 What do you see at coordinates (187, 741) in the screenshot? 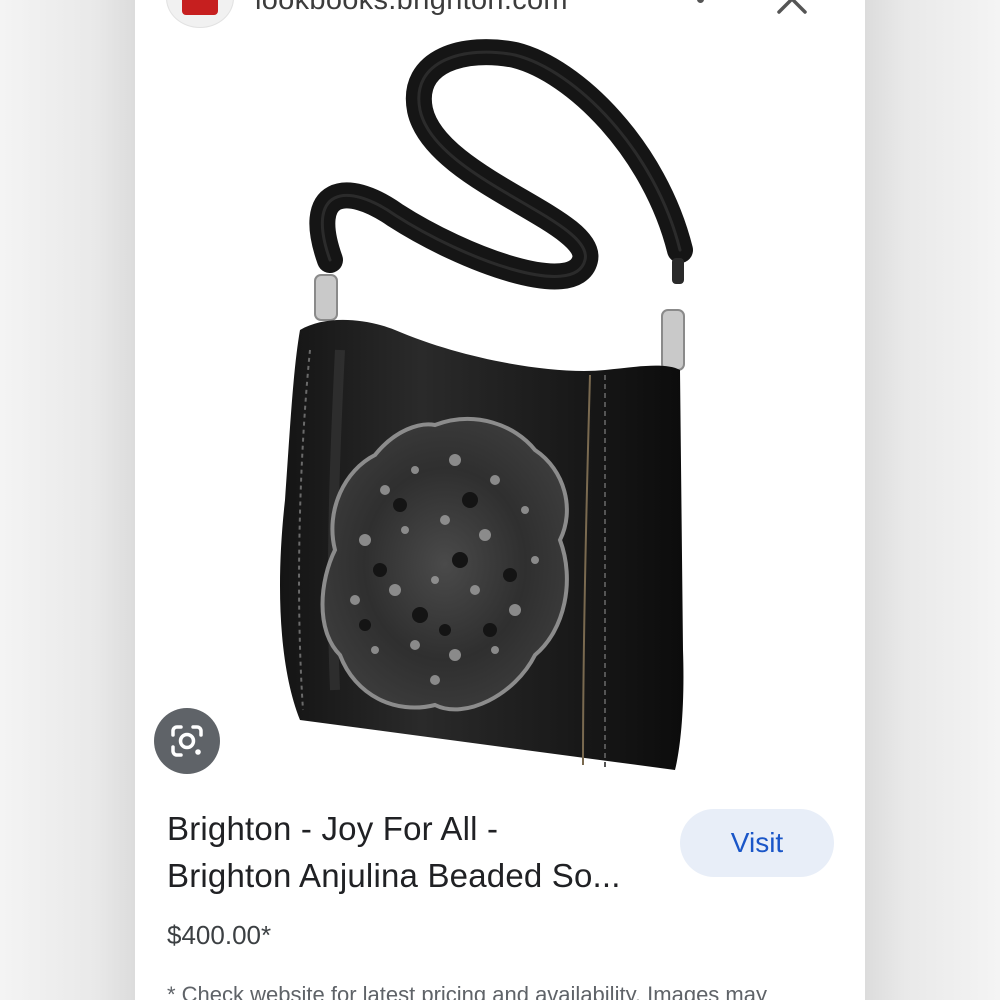
I see `google-lens-icon` at bounding box center [187, 741].